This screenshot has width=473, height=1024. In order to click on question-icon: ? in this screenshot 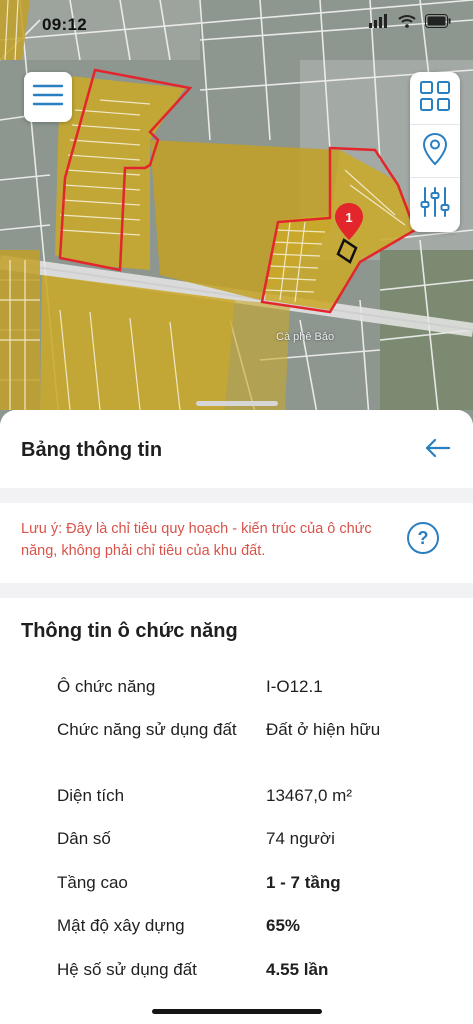, I will do `click(423, 537)`.